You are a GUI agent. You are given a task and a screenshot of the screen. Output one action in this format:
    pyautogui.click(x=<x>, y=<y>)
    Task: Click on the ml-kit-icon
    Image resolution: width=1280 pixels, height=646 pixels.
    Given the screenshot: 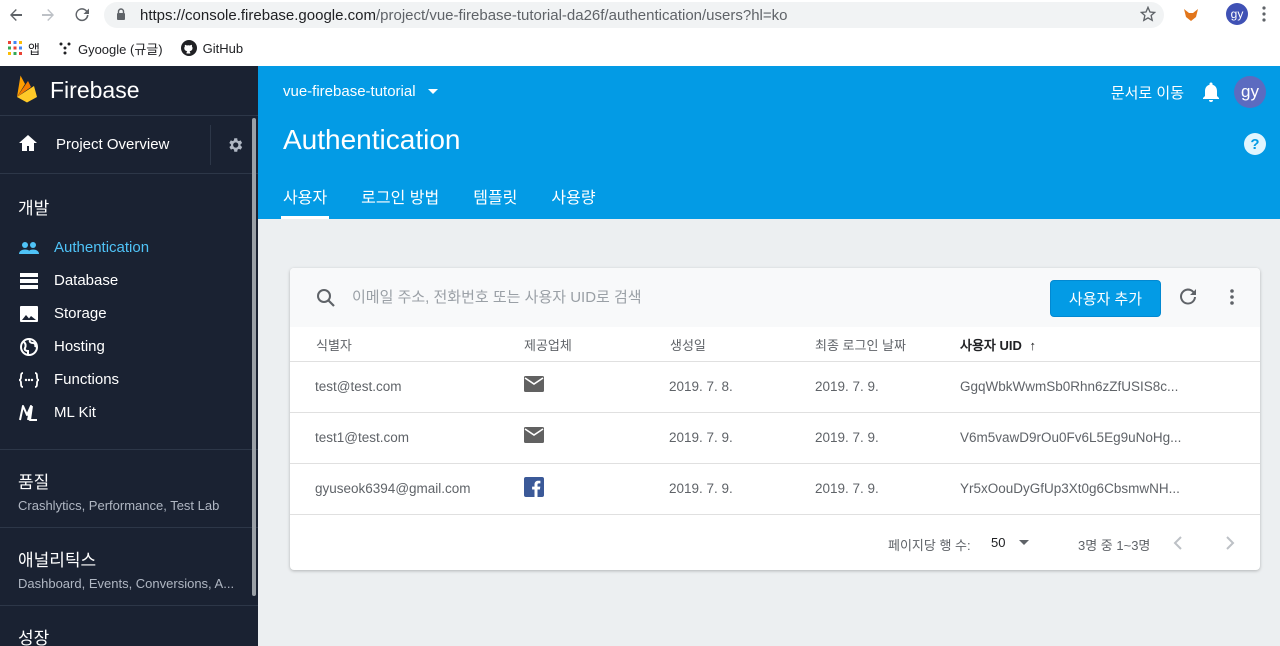 What is the action you would take?
    pyautogui.click(x=29, y=412)
    